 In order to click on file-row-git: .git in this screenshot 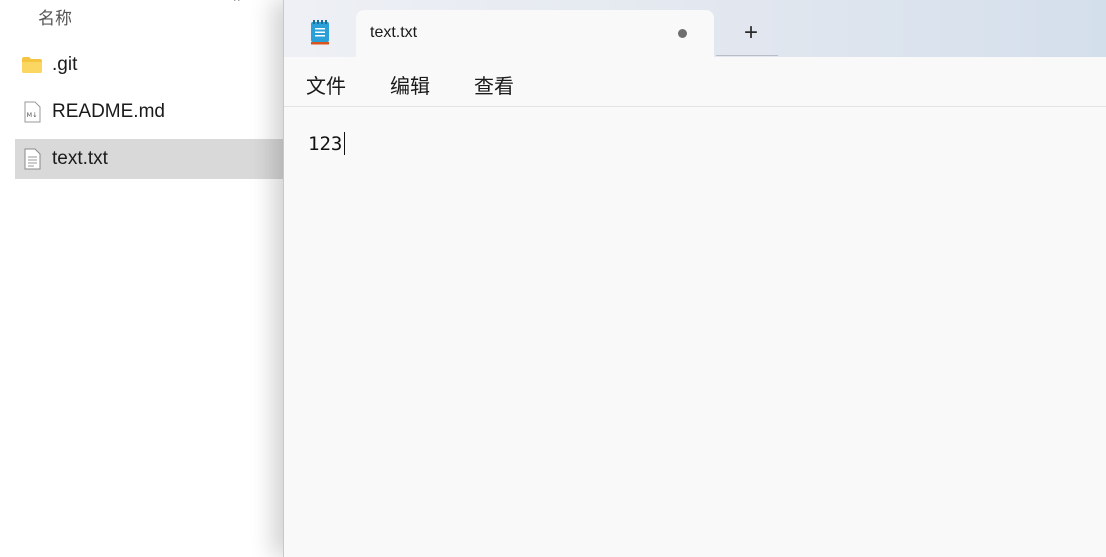, I will do `click(157, 65)`.